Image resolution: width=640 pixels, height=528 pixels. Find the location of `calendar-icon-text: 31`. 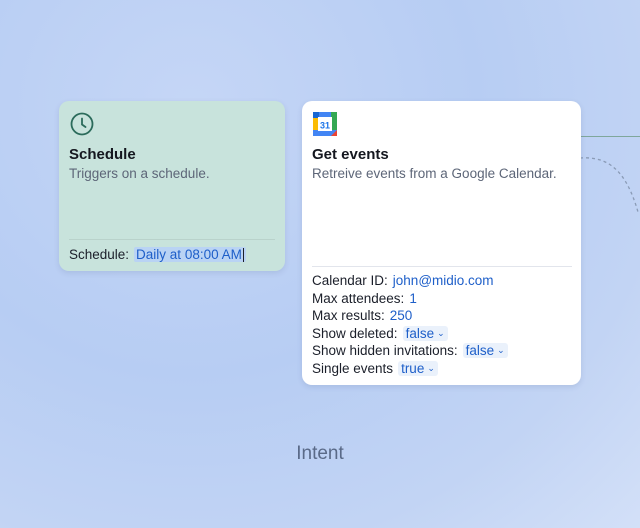

calendar-icon-text: 31 is located at coordinates (325, 126).